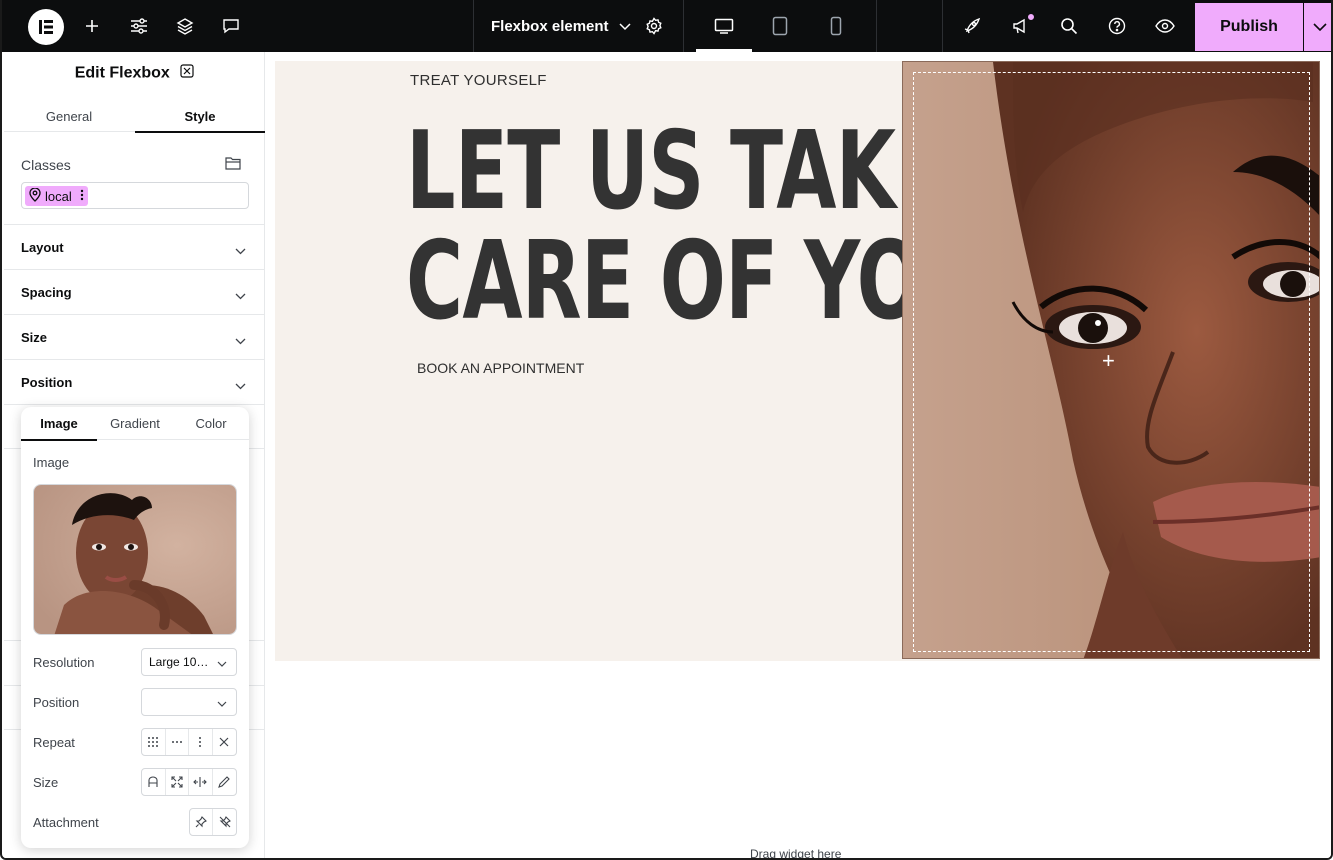 This screenshot has height=860, width=1333. Describe the element at coordinates (836, 26) in the screenshot. I see `mobile-icon` at that location.